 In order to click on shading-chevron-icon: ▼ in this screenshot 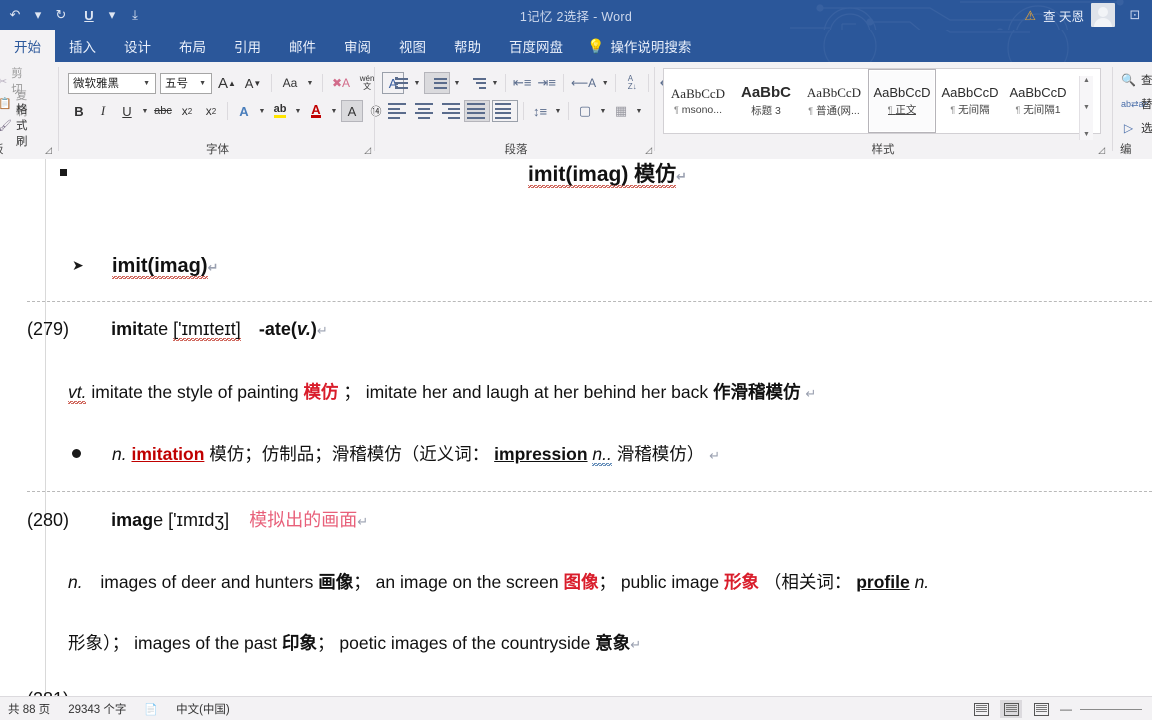, I will do `click(603, 111)`.